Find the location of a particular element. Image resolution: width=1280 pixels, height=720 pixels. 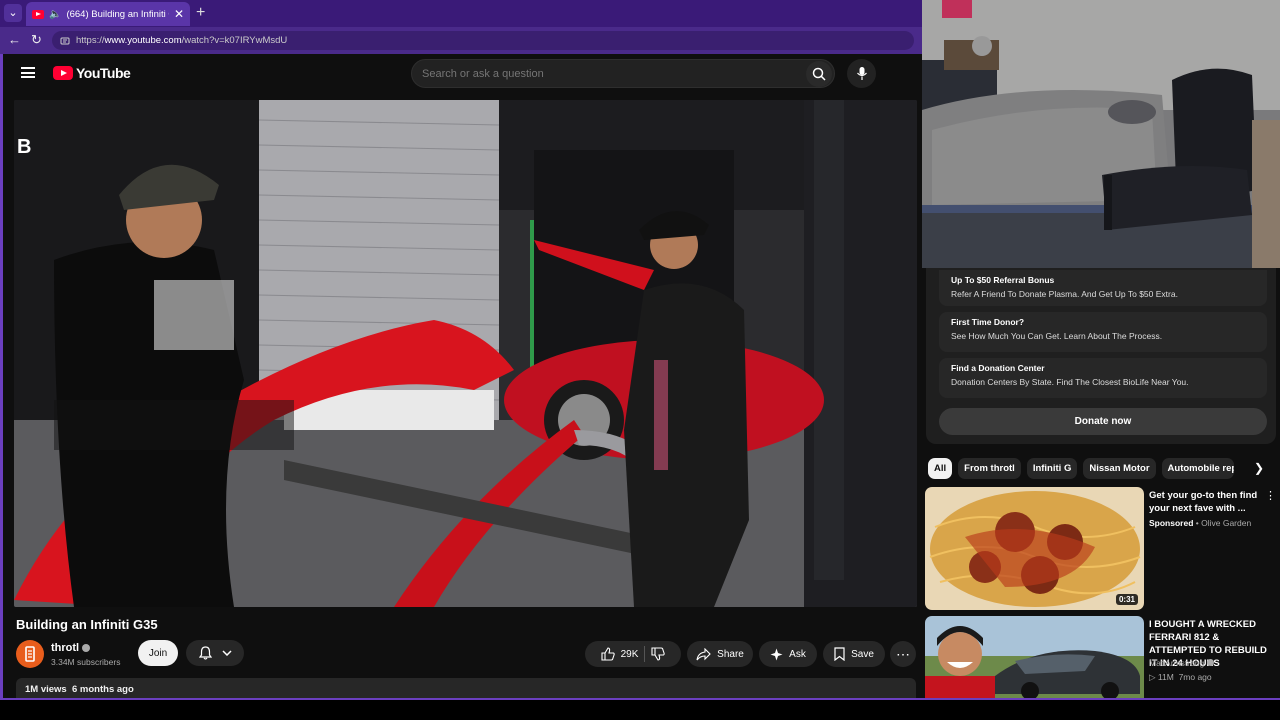

close-tab-icon: ✕ is located at coordinates (179, 14).